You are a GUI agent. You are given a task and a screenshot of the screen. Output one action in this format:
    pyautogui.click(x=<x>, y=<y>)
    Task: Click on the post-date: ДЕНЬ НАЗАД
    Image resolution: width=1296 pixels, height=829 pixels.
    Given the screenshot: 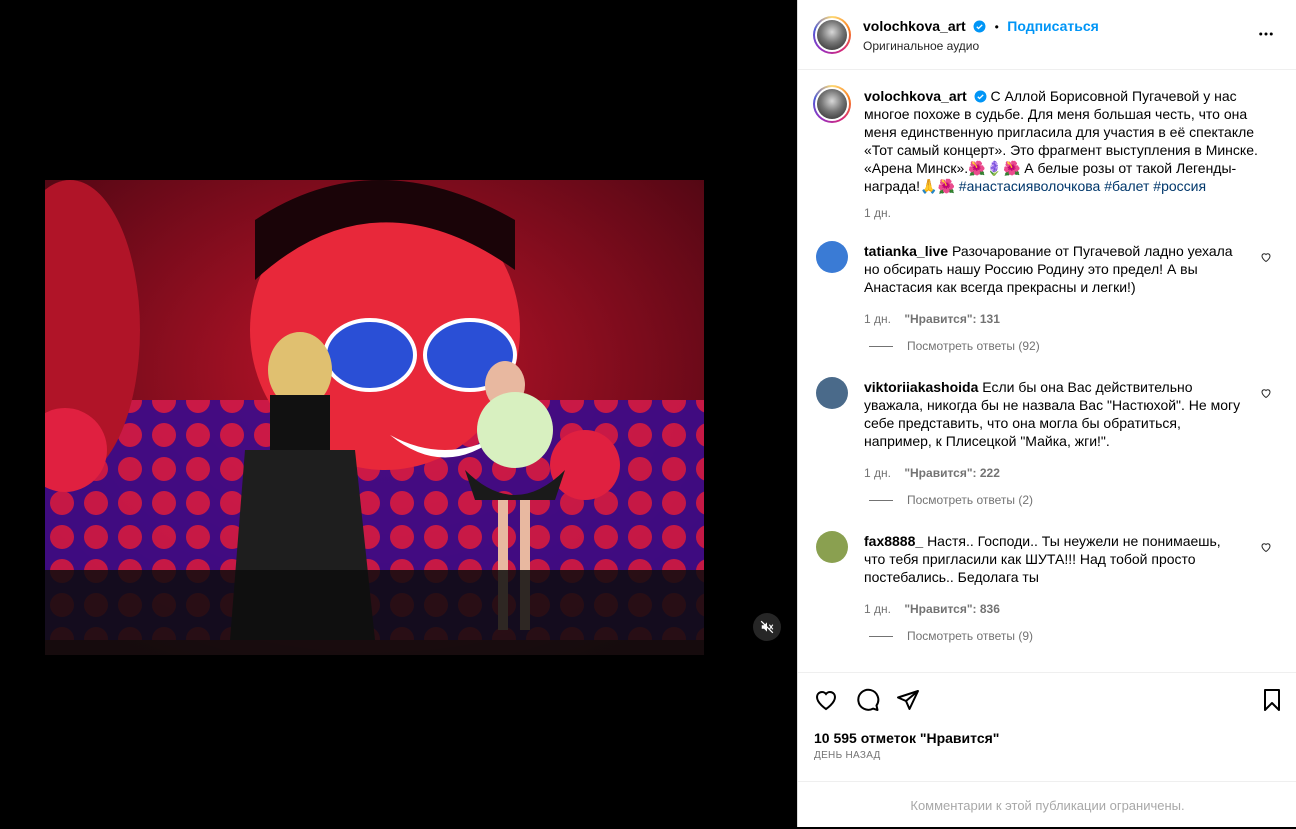 What is the action you would take?
    pyautogui.click(x=847, y=755)
    